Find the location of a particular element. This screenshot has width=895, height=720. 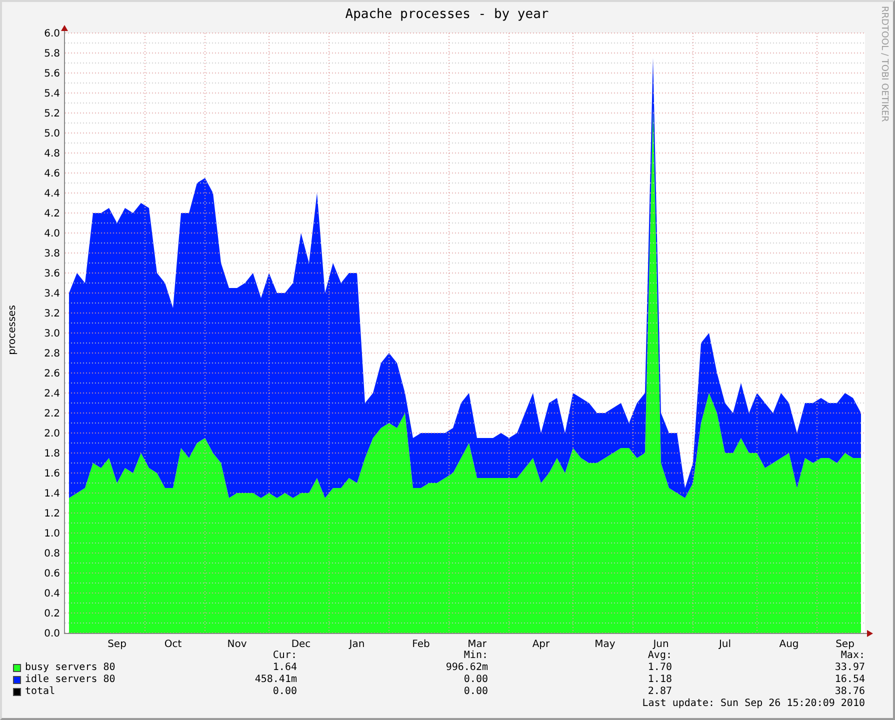

legend-value: 16.54 is located at coordinates (849, 680).